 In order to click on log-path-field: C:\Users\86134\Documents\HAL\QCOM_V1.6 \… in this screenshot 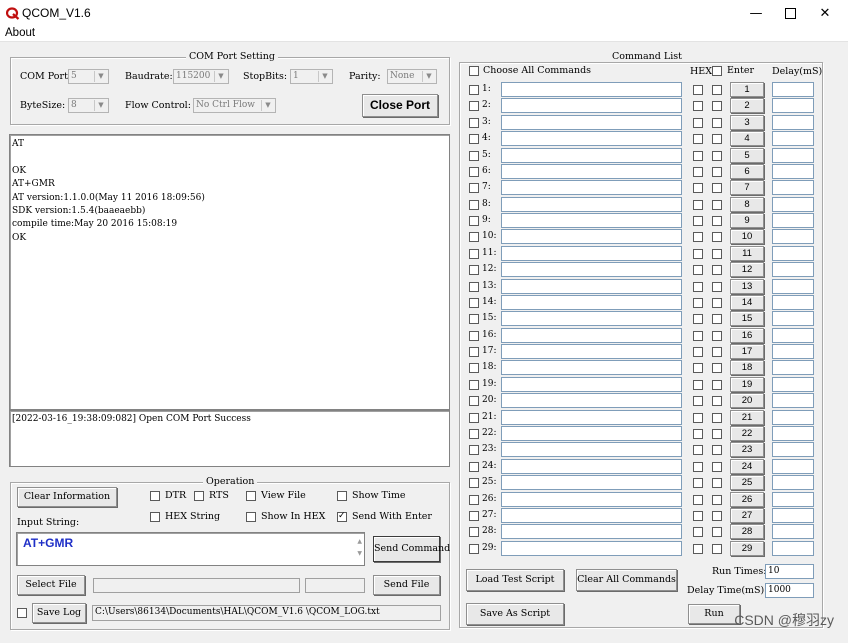, I will do `click(266, 613)`.